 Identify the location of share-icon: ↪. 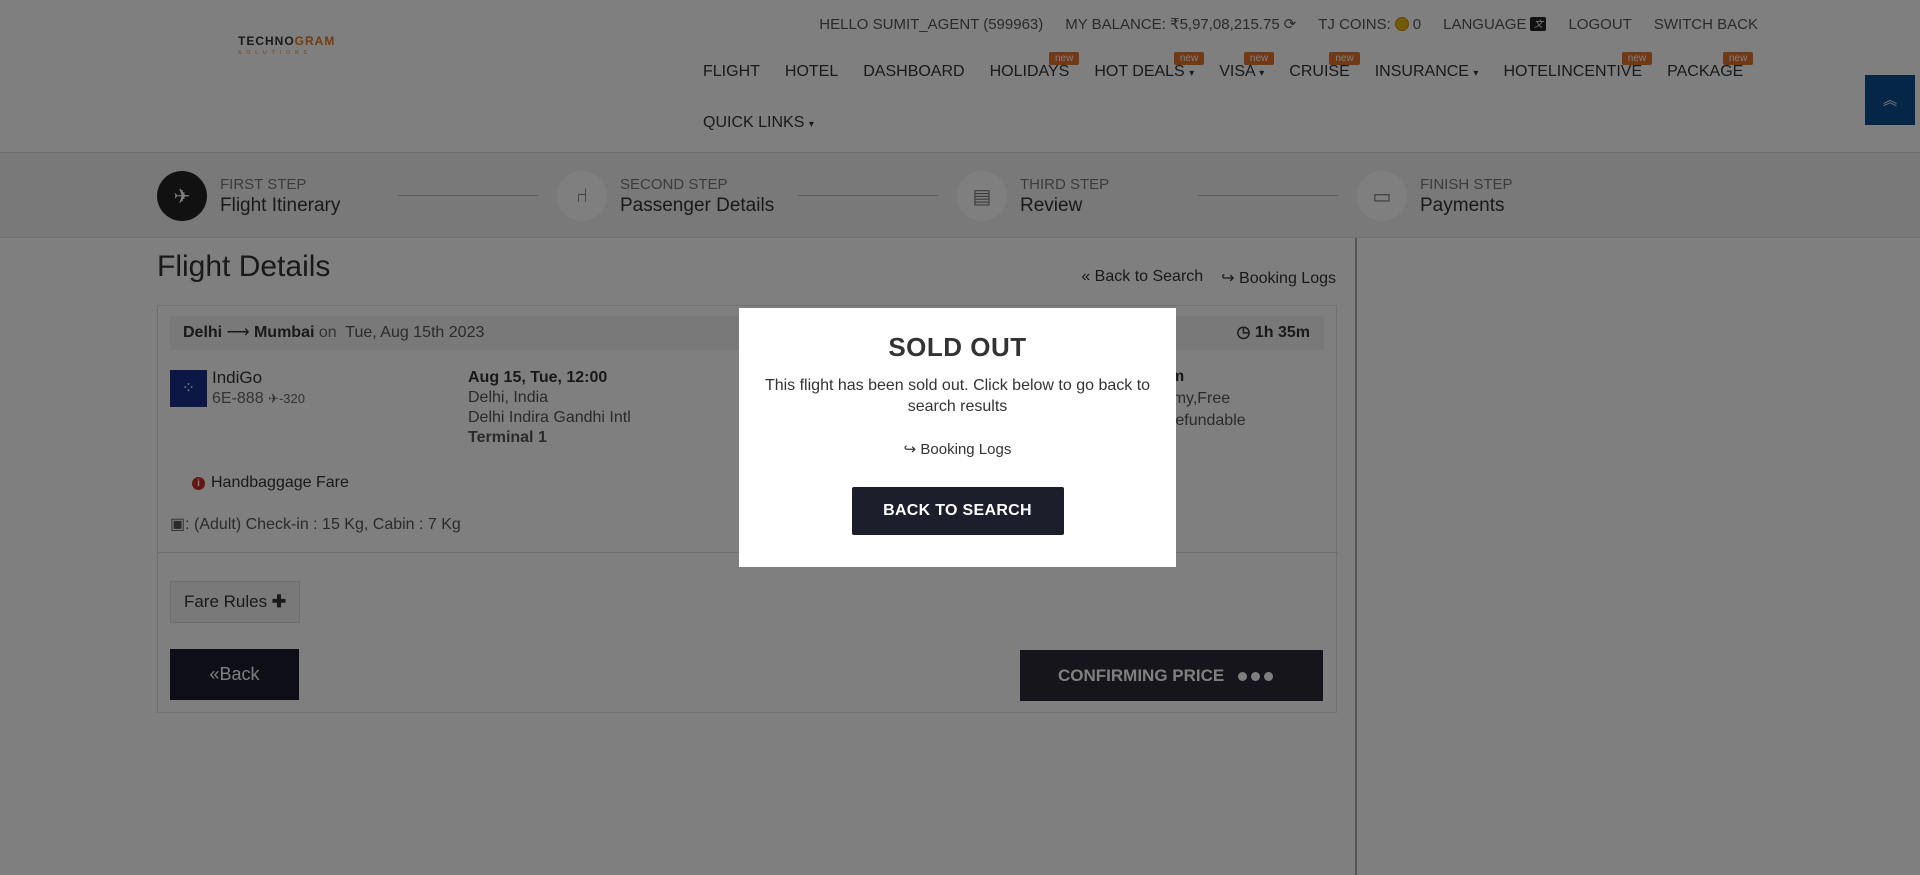
(910, 449).